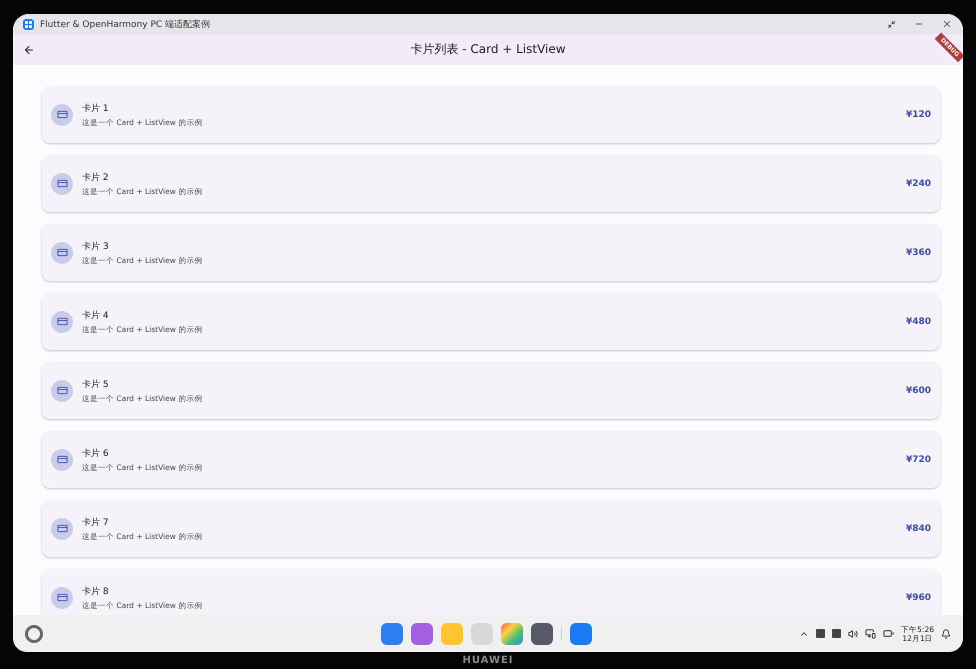 The height and width of the screenshot is (669, 976). What do you see at coordinates (34, 633) in the screenshot?
I see `ring-icon` at bounding box center [34, 633].